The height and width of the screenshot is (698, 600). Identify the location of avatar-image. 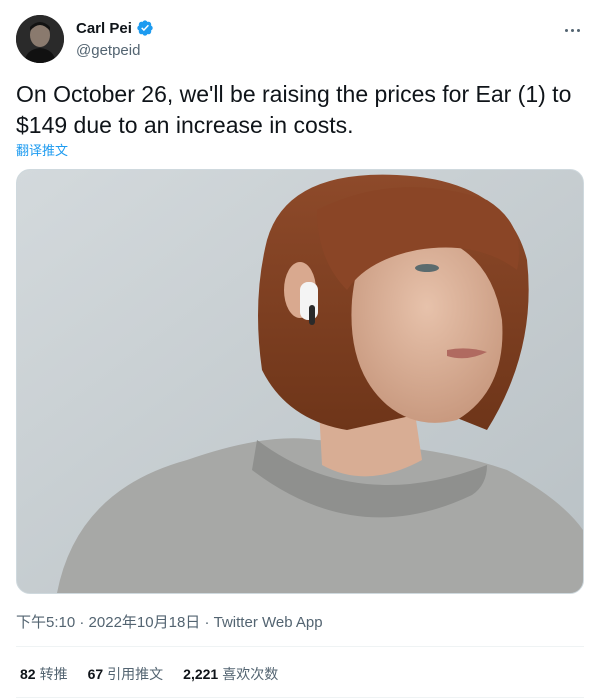
(40, 39).